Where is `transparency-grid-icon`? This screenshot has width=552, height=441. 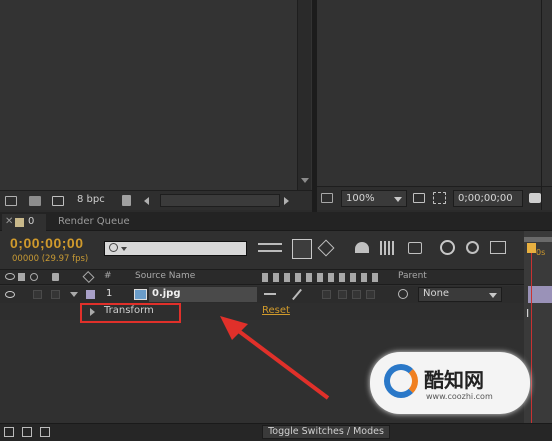 transparency-grid-icon is located at coordinates (439, 198).